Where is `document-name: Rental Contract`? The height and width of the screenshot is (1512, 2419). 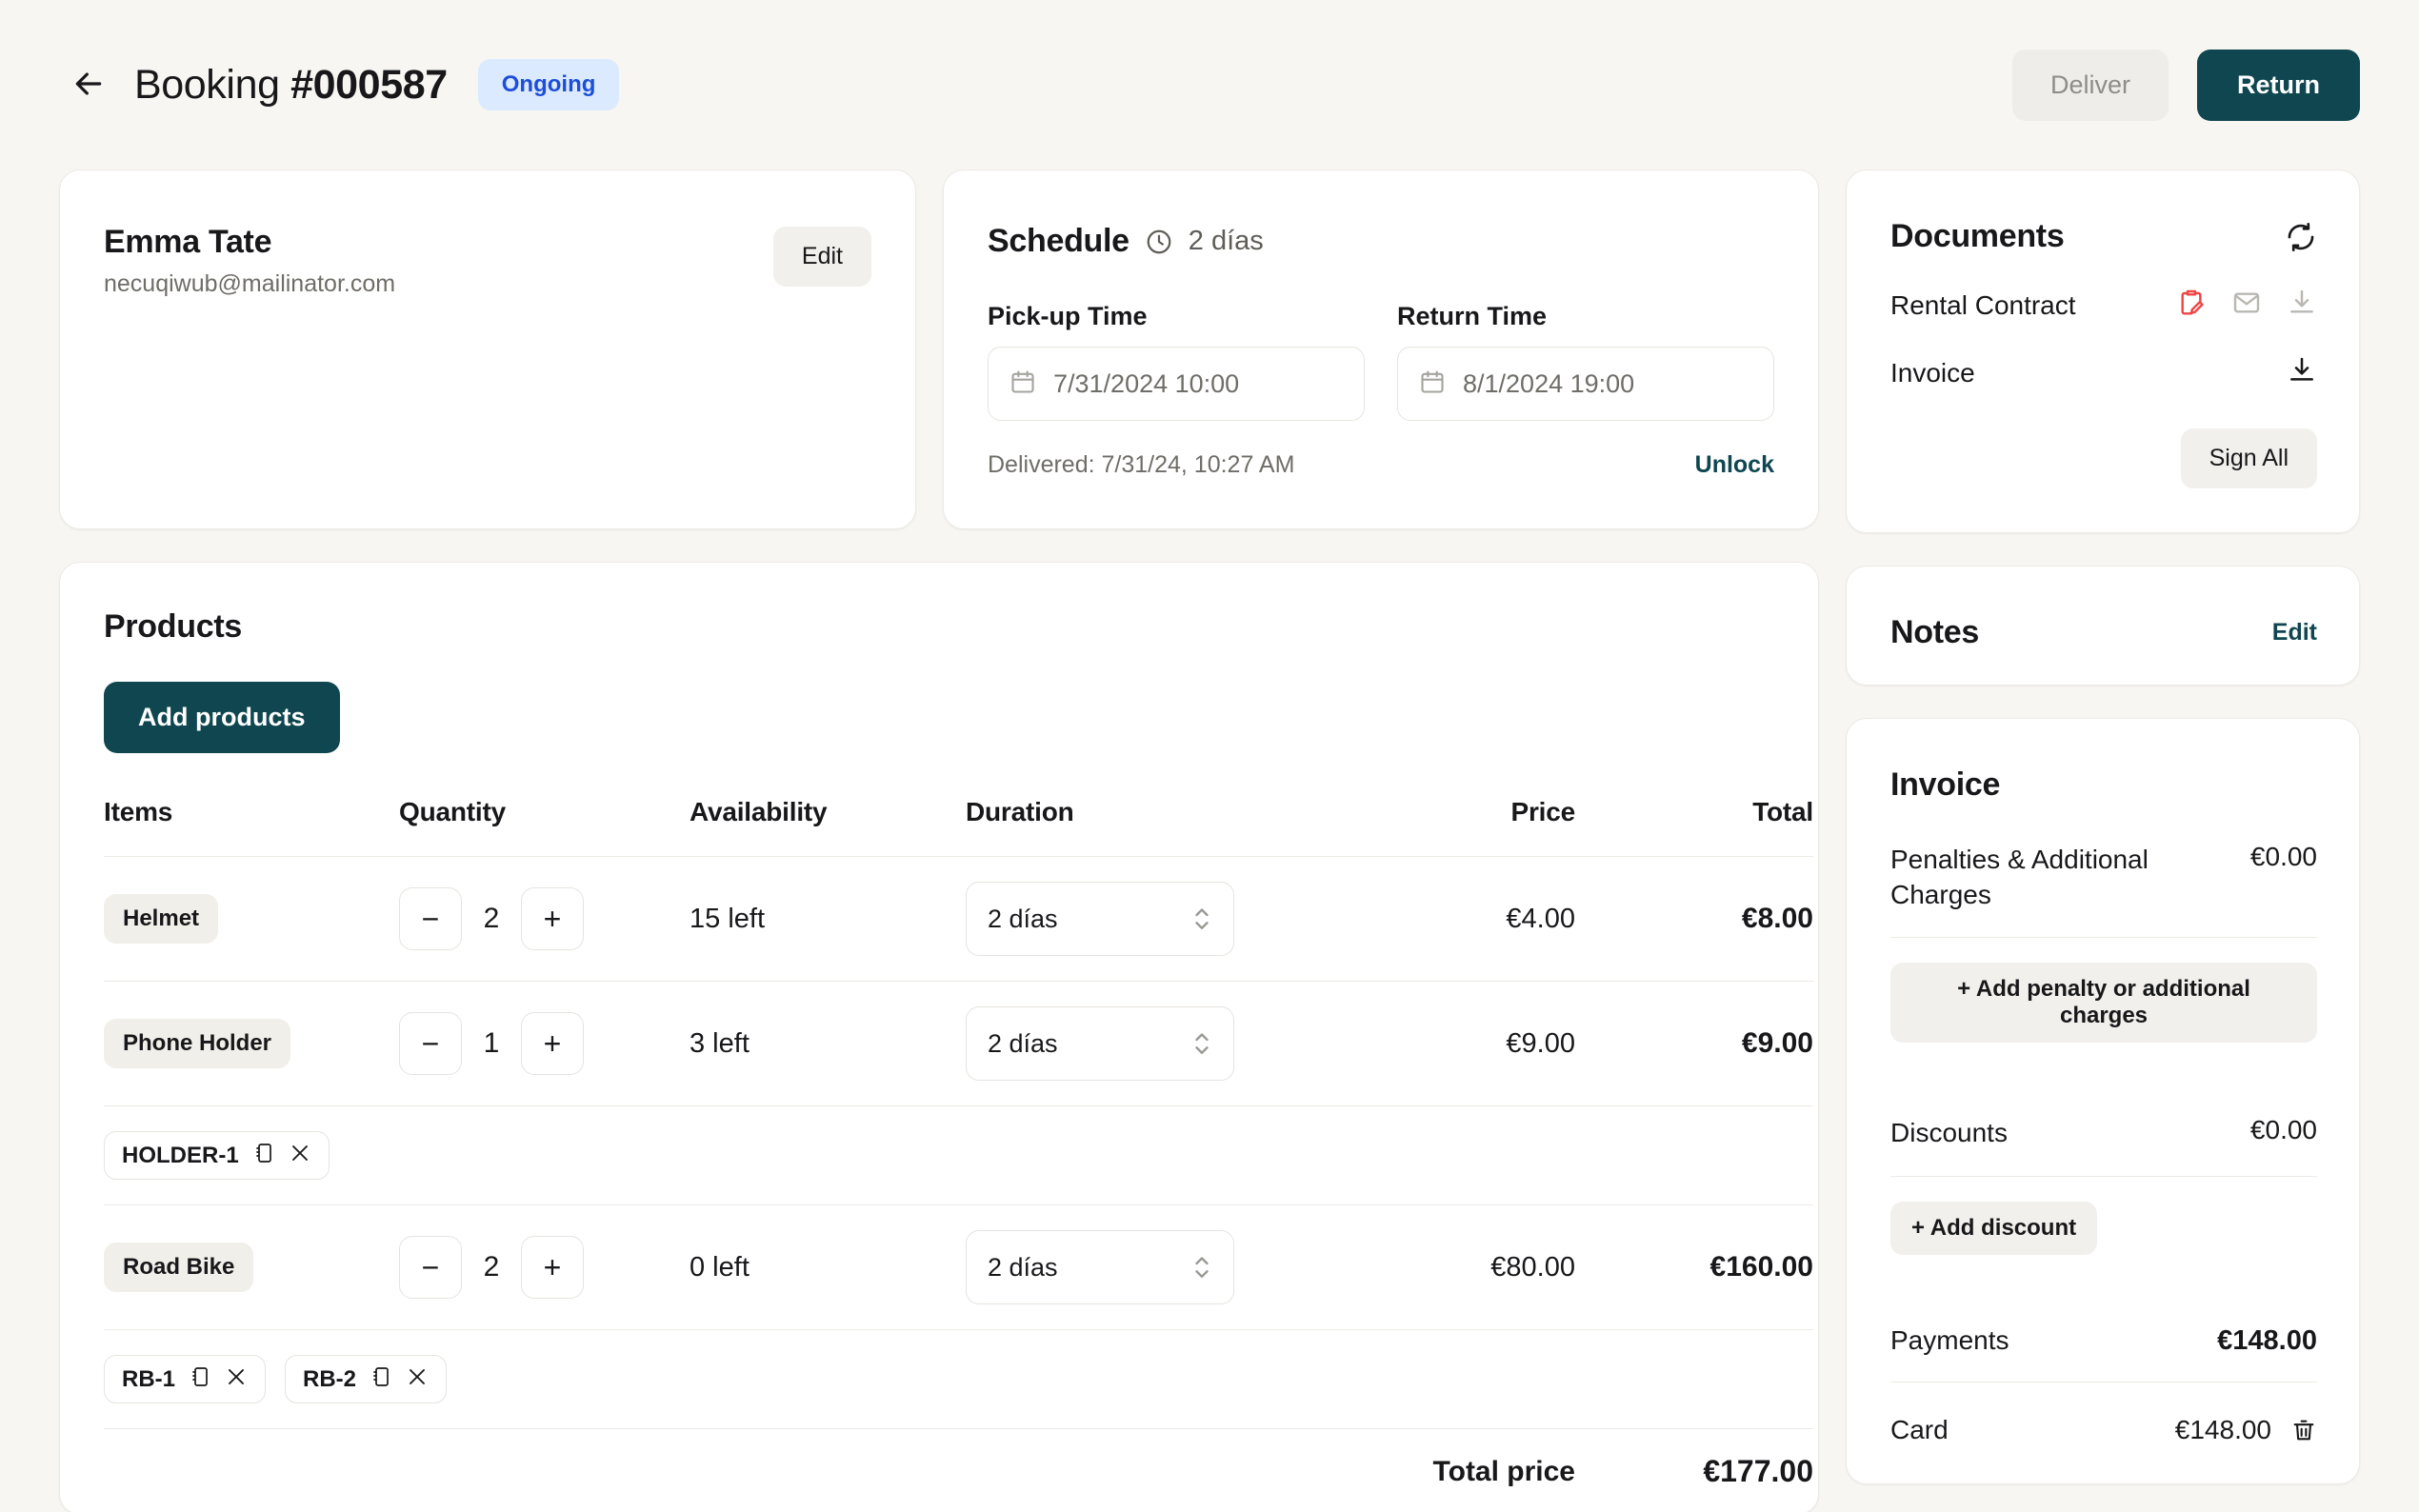 document-name: Rental Contract is located at coordinates (1983, 304).